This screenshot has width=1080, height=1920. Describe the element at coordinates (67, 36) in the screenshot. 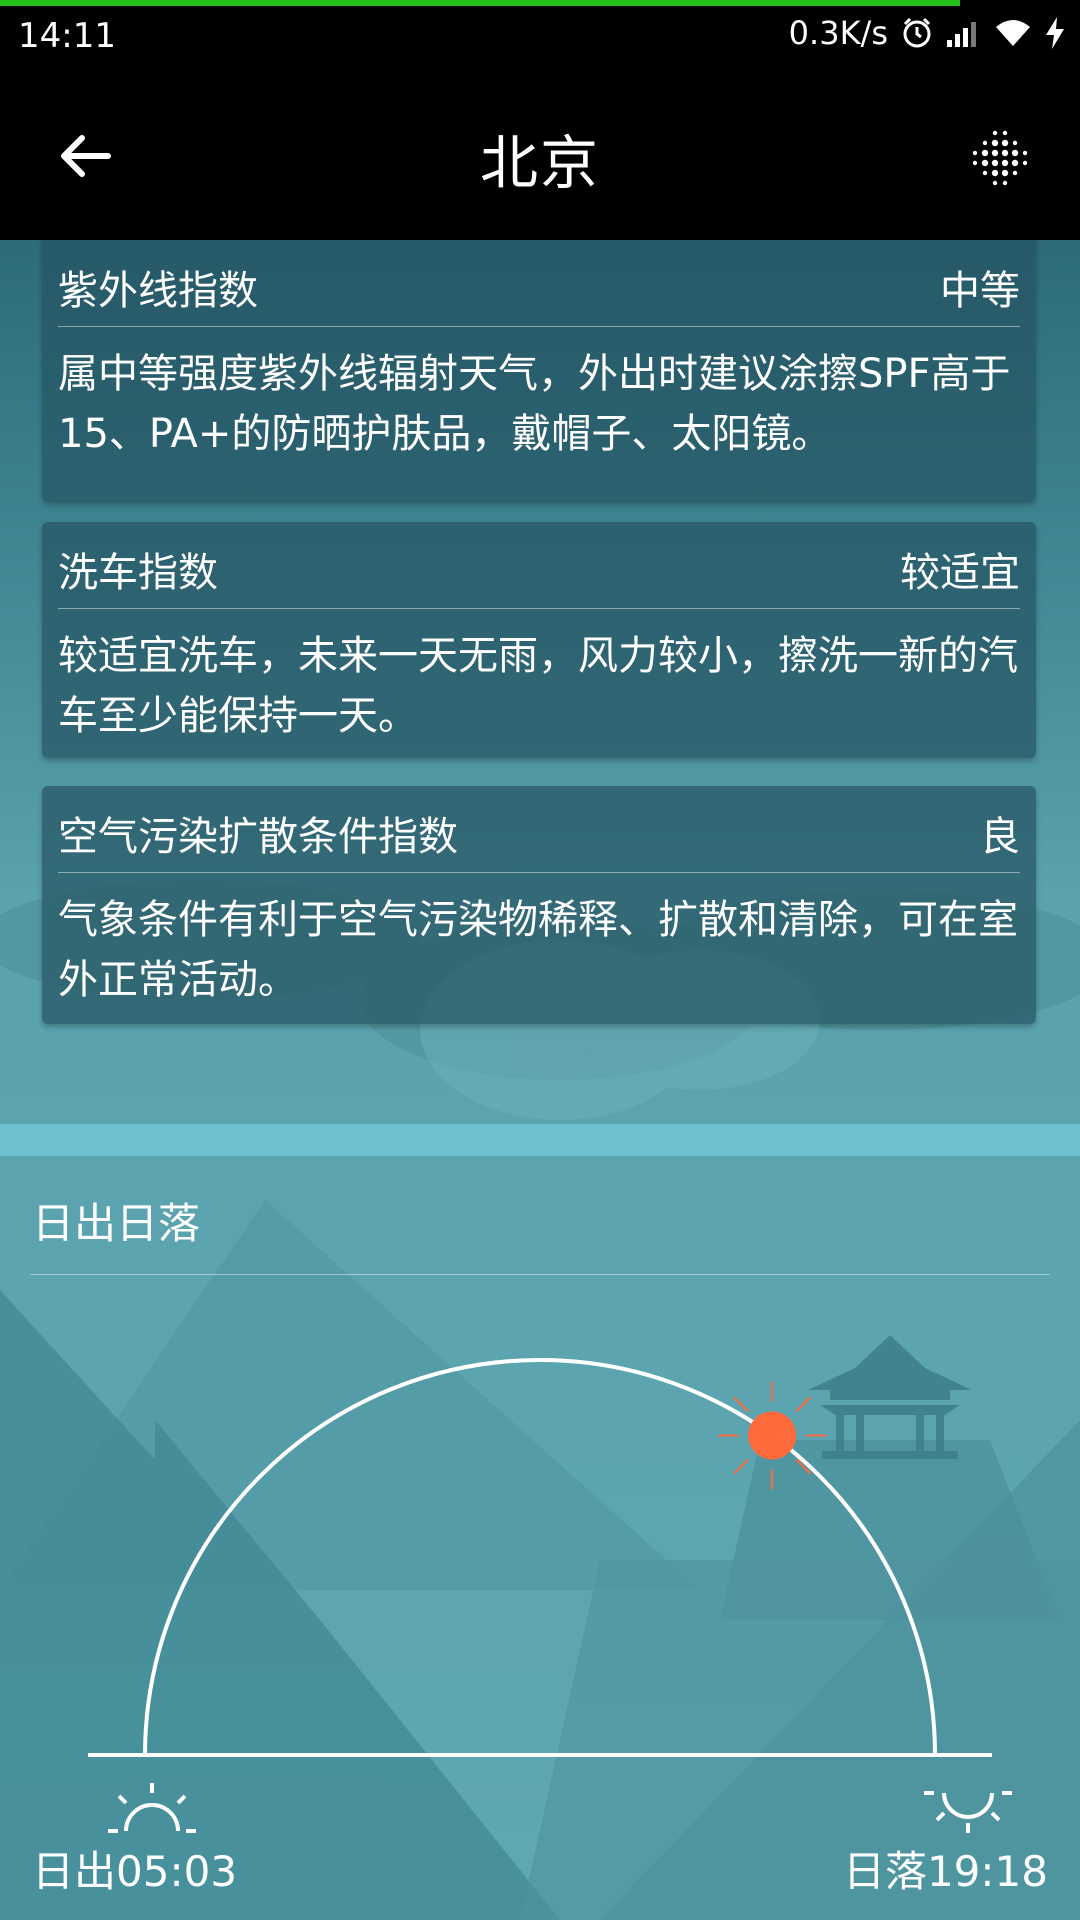

I see `status-time: 14:11` at that location.